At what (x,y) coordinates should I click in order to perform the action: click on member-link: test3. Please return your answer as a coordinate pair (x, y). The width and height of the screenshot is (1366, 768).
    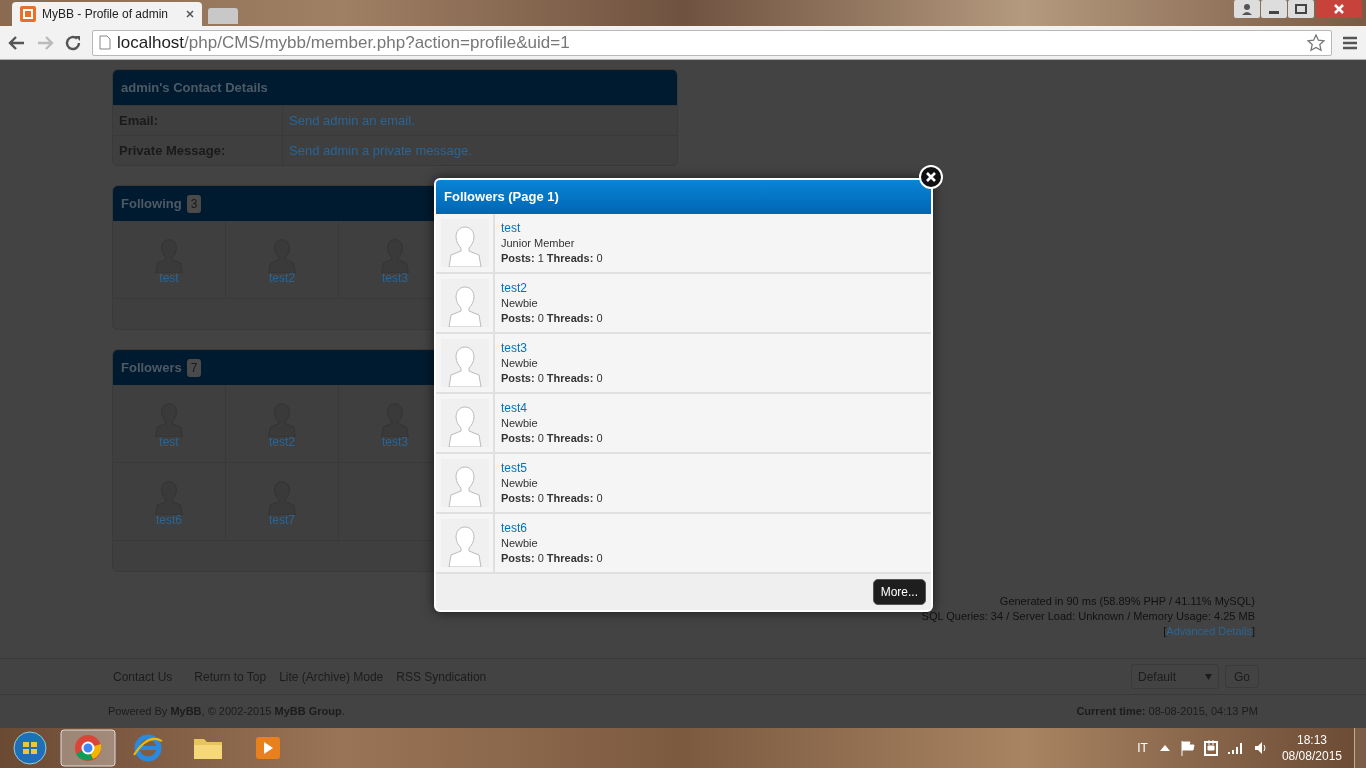
    Looking at the image, I should click on (552, 348).